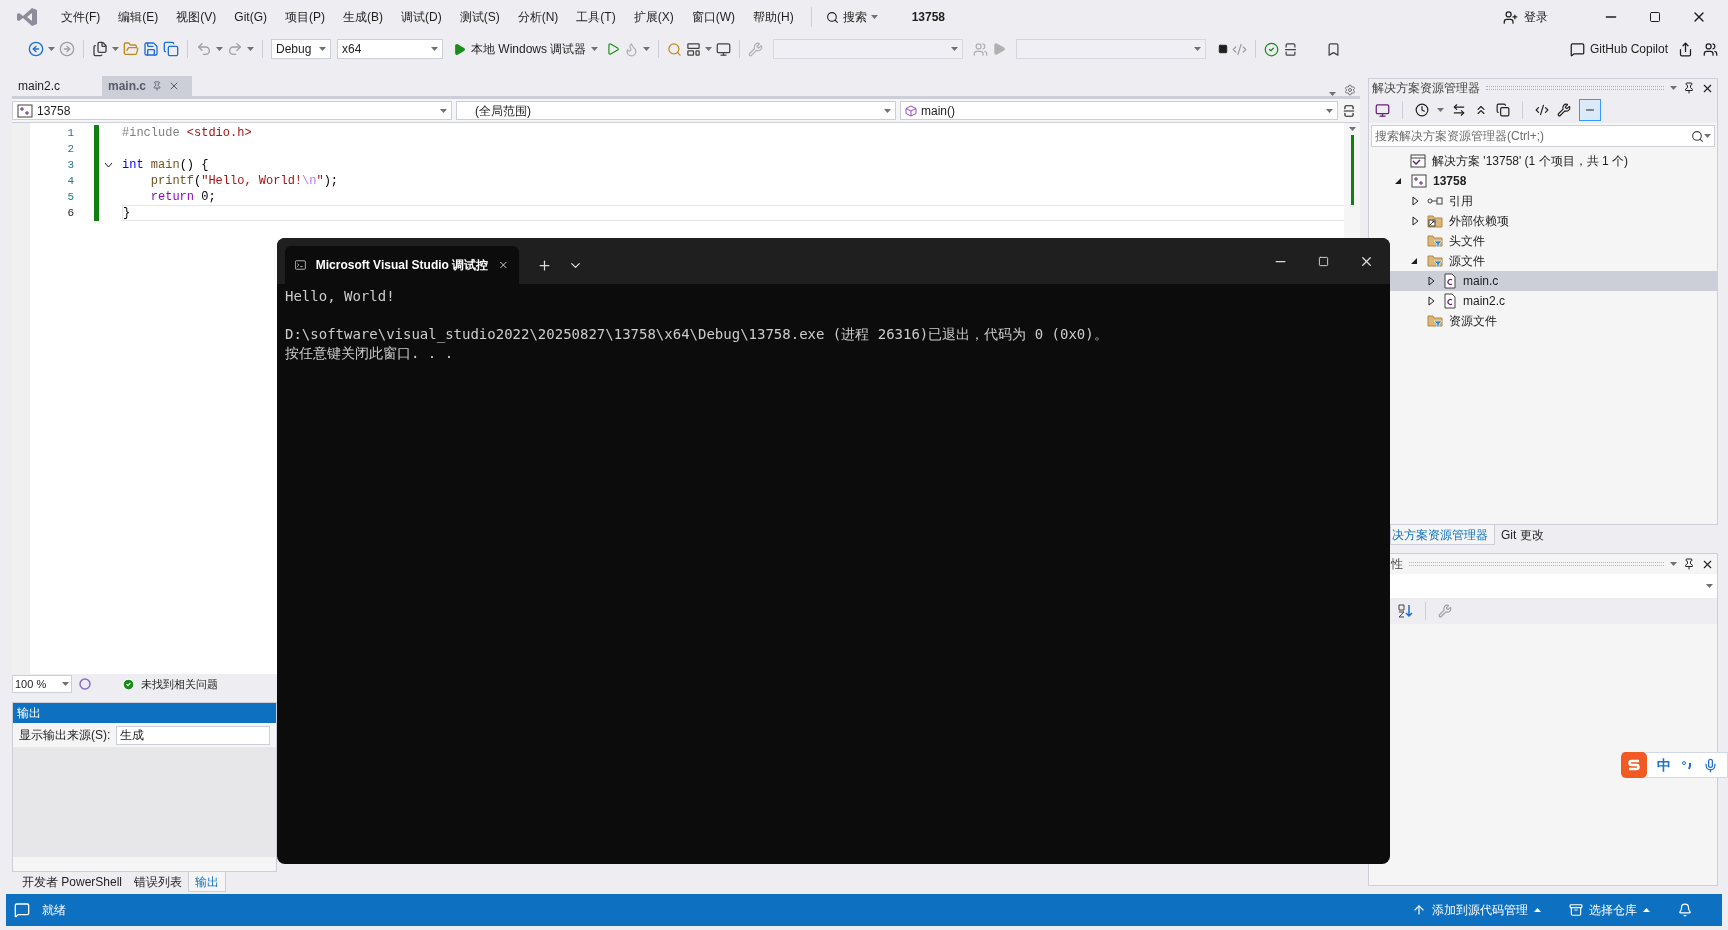 The height and width of the screenshot is (930, 1728). I want to click on select-repository-button: 选择仓库, so click(1609, 910).